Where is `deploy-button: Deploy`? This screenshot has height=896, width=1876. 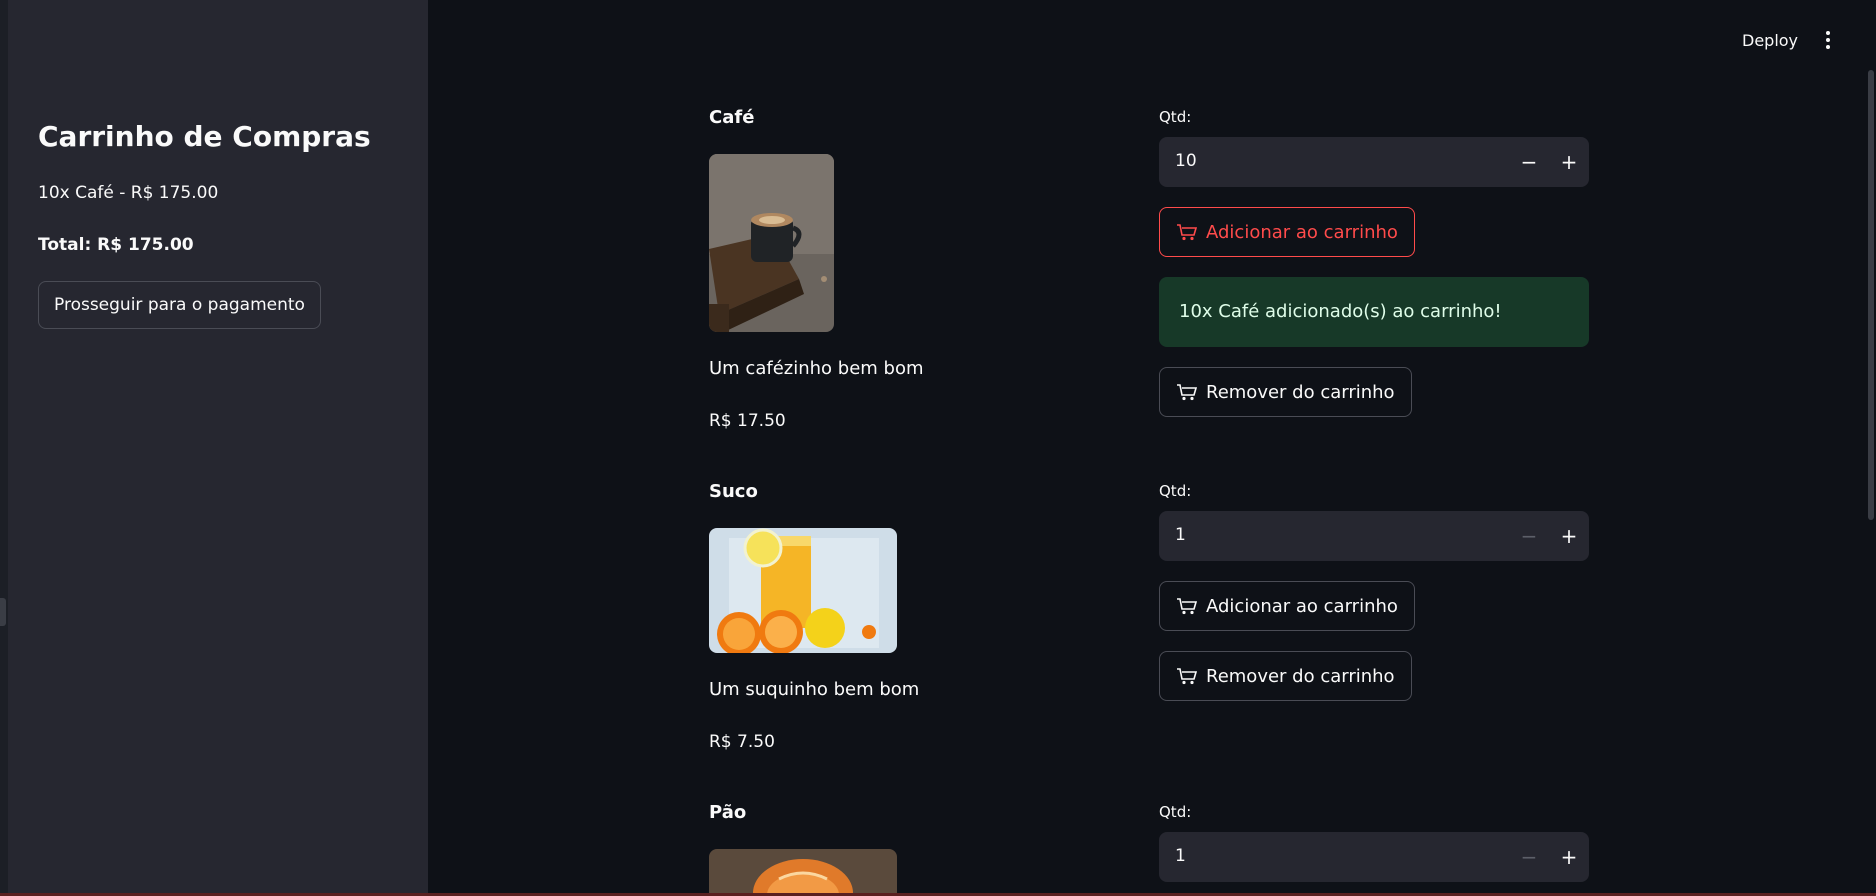
deploy-button: Deploy is located at coordinates (1770, 40).